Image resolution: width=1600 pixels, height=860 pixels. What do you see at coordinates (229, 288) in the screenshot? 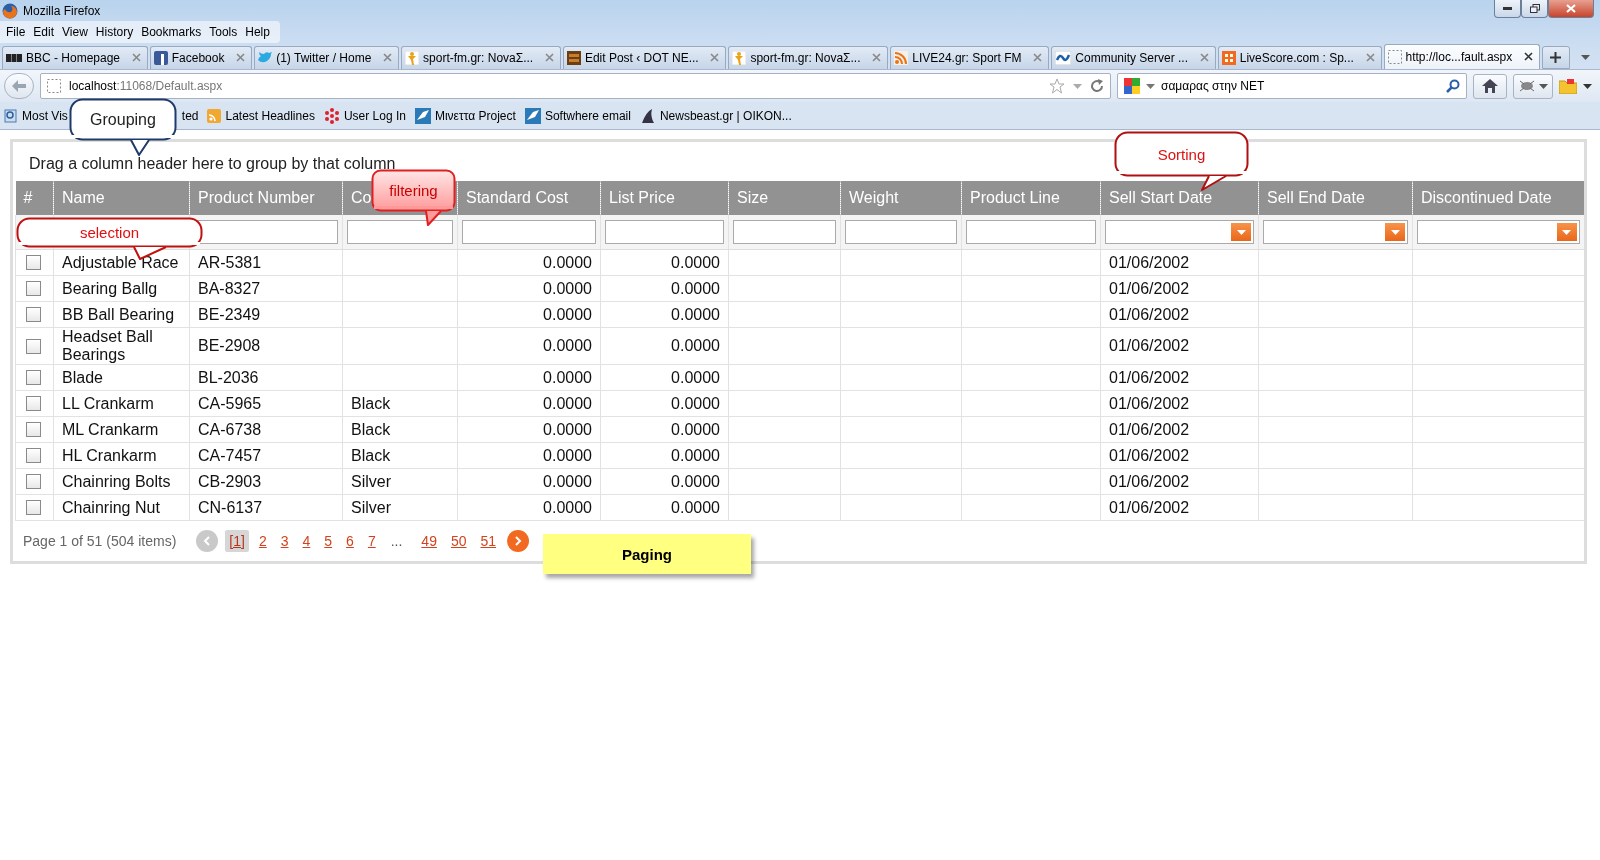
I see `table-cell: BA-8327` at bounding box center [229, 288].